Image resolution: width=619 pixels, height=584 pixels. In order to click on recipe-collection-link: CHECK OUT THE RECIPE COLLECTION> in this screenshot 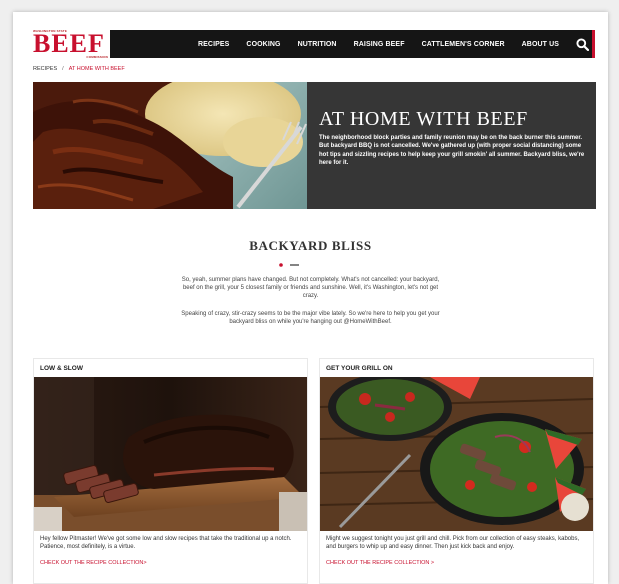, I will do `click(93, 563)`.